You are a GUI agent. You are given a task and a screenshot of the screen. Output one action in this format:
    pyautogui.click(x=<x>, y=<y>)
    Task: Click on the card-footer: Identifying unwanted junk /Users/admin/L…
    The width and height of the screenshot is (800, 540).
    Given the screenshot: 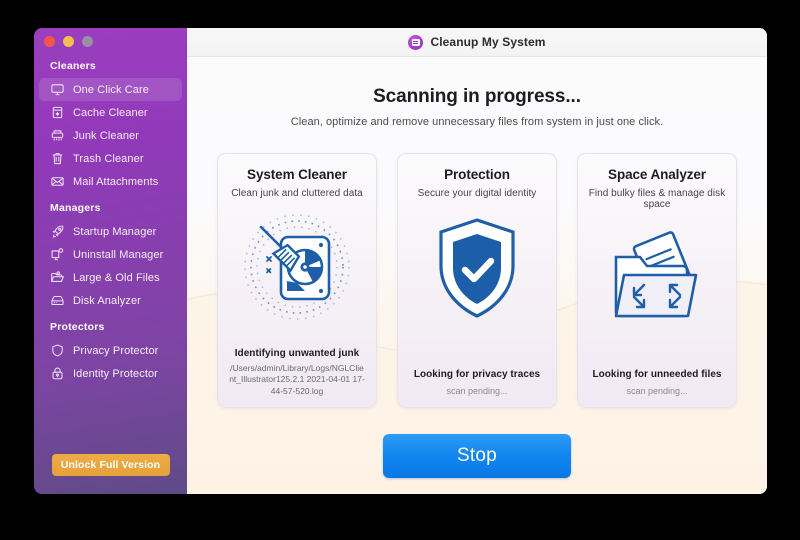 What is the action you would take?
    pyautogui.click(x=297, y=372)
    